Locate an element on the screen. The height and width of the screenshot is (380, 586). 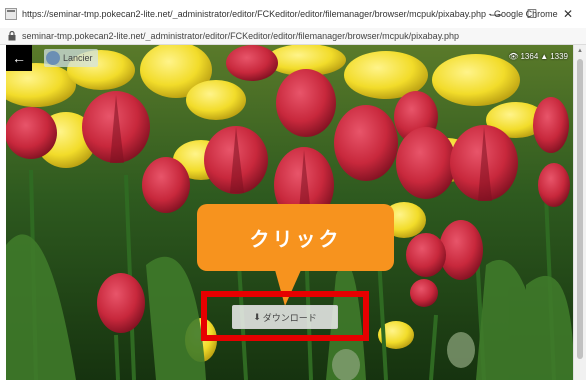
page-icon is located at coordinates (11, 14).